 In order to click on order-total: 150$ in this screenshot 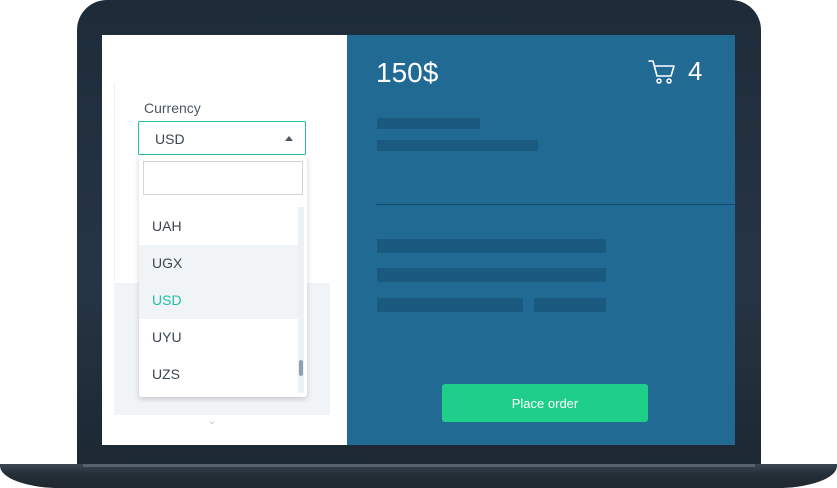, I will do `click(407, 72)`.